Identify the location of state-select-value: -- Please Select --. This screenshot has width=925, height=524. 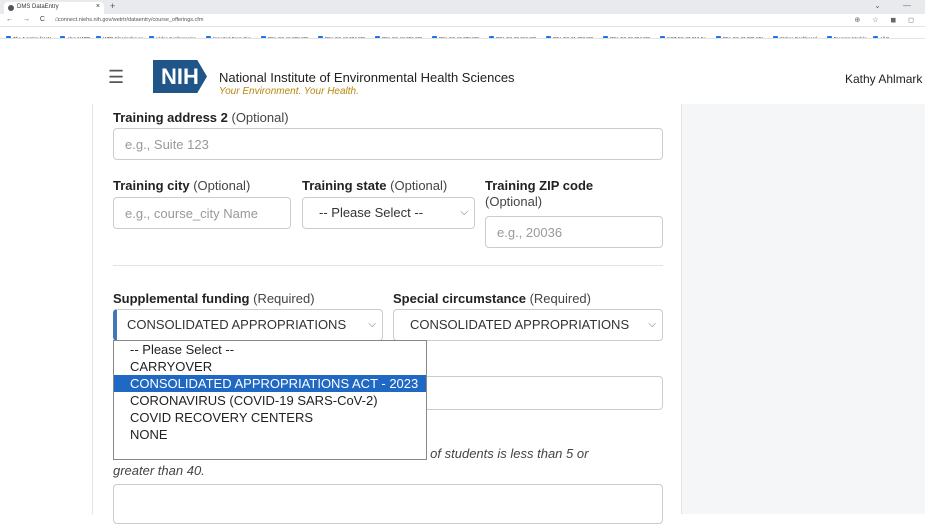
(371, 212).